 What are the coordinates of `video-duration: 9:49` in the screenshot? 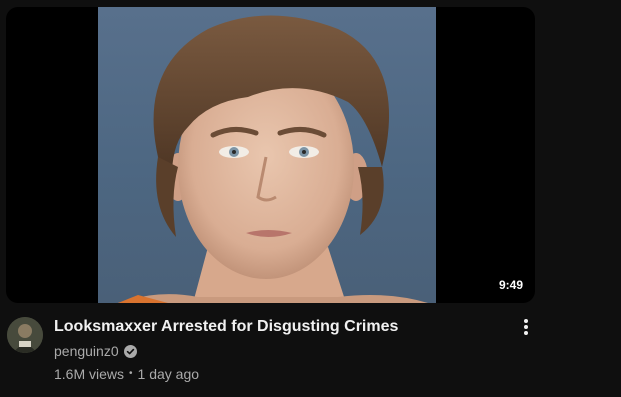 It's located at (510, 285).